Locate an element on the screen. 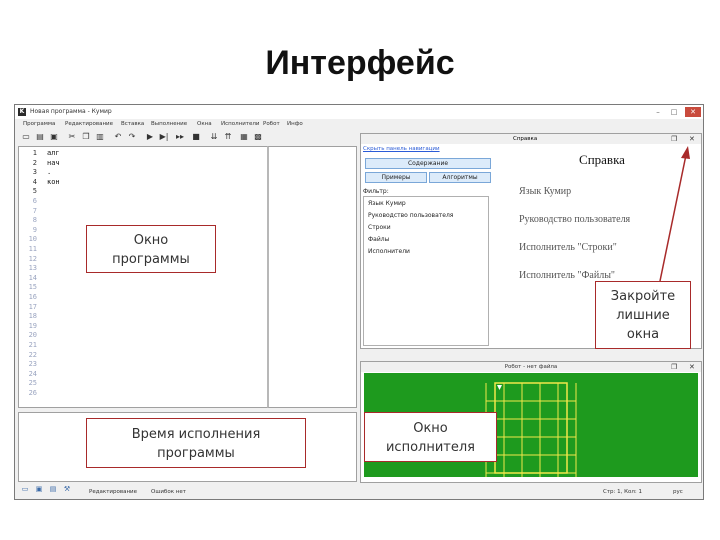 The height and width of the screenshot is (540, 720). callout-run-time: Время исполнения программы is located at coordinates (196, 443).